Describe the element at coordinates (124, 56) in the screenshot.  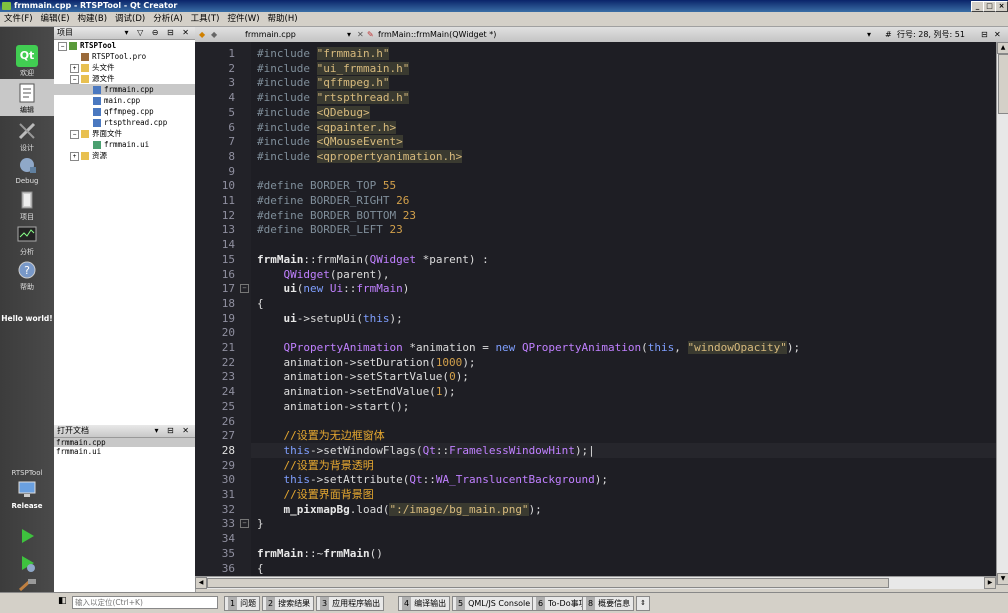
I see `tree-item: RTSPTool.pro` at that location.